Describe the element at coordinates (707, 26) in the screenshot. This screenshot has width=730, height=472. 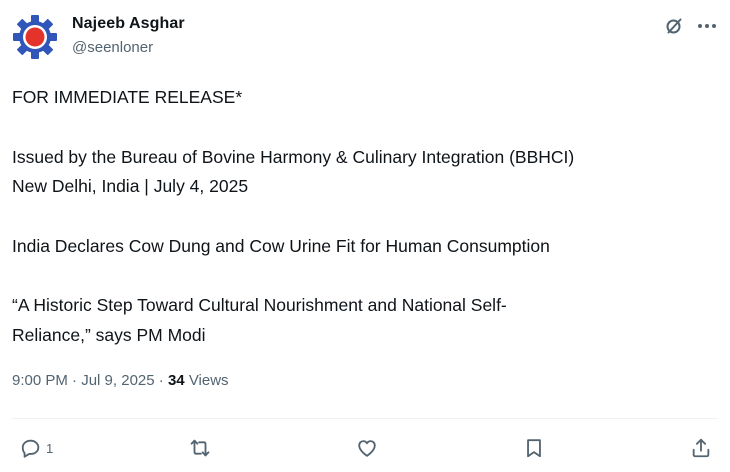
I see `more-icon` at that location.